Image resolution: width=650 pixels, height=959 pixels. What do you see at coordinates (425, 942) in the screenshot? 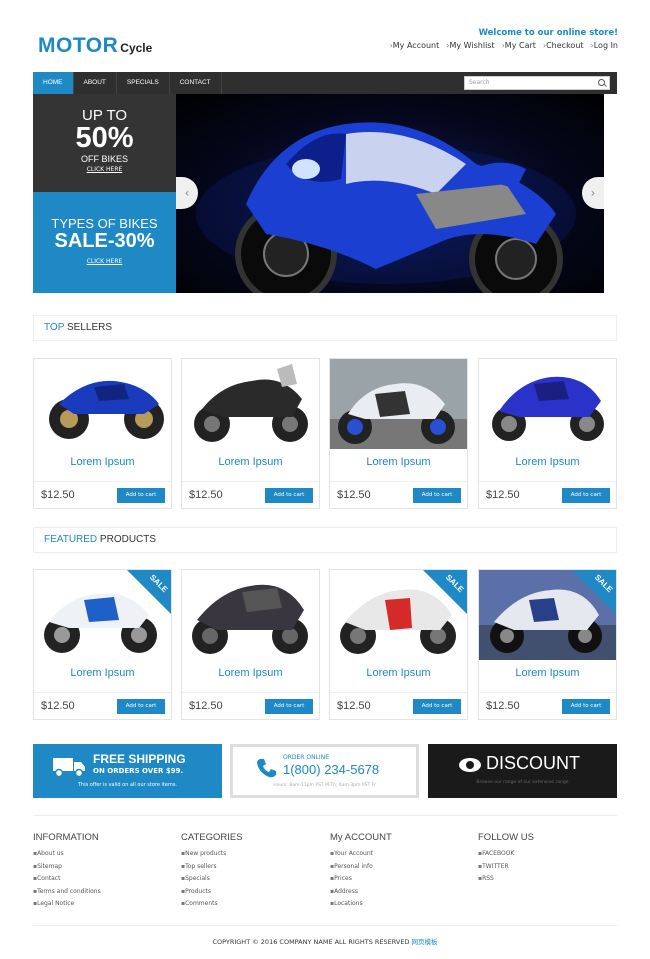
I see `copyright-template-link: 网页模板` at bounding box center [425, 942].